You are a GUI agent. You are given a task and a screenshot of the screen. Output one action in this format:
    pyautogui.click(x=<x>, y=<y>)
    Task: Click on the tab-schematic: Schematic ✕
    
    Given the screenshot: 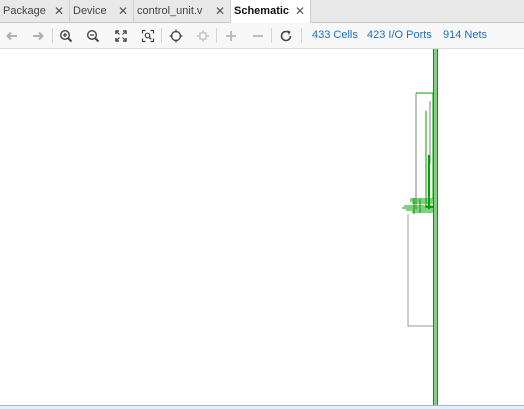 What is the action you would take?
    pyautogui.click(x=271, y=11)
    